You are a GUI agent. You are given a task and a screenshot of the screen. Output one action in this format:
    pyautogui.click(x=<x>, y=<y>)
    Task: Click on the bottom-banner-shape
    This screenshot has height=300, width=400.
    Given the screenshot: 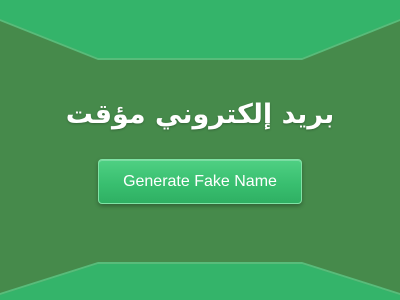 What is the action you would take?
    pyautogui.click(x=200, y=281)
    